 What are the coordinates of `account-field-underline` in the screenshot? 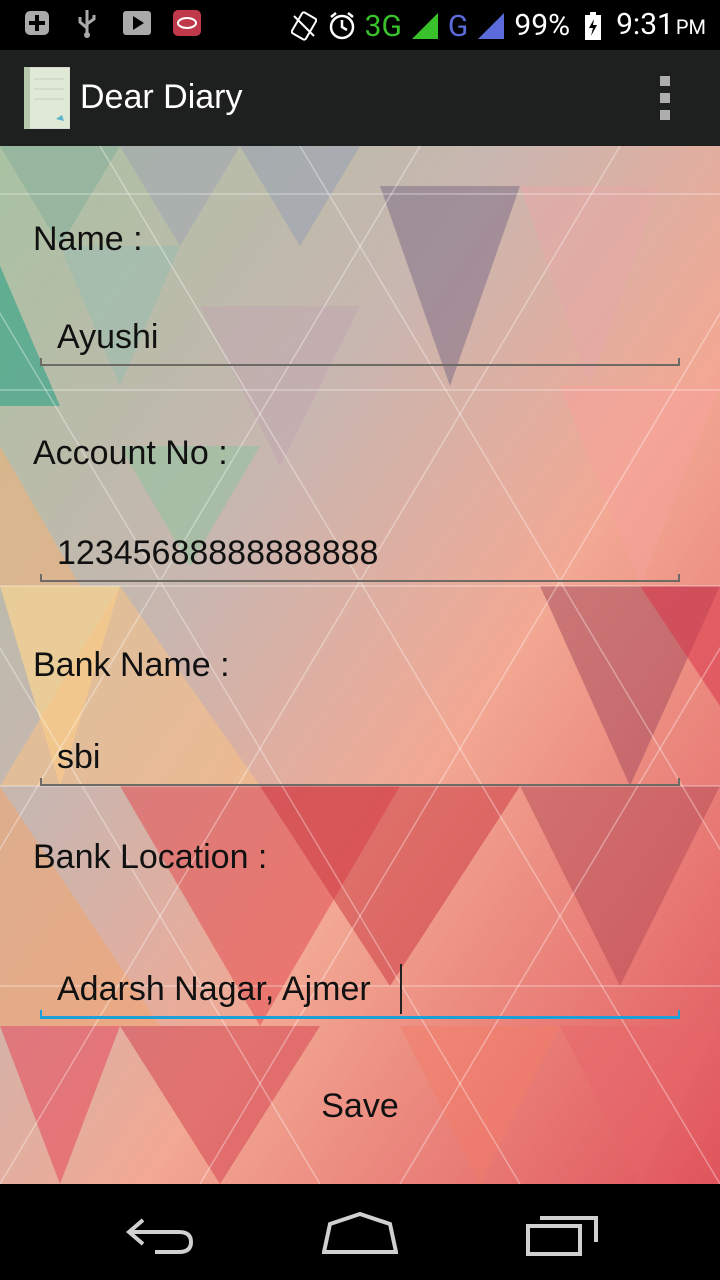 It's located at (360, 578).